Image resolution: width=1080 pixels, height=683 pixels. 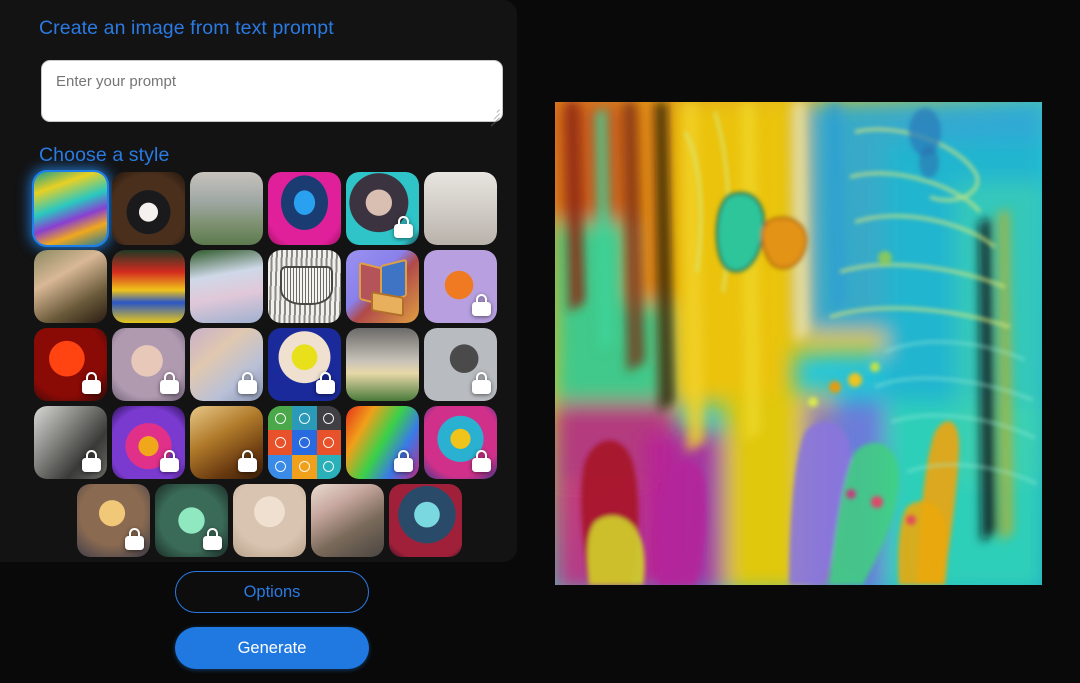 I want to click on style-thumbnail-neon-figure-purple, so click(x=148, y=442).